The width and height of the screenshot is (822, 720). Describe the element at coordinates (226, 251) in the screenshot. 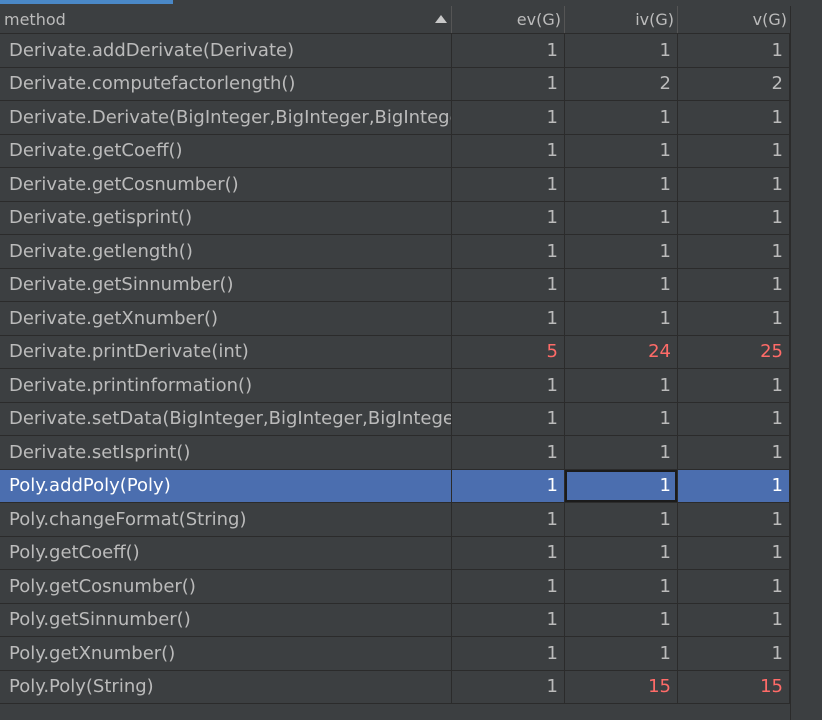

I see `method-cell: Derivate.getlength()` at that location.